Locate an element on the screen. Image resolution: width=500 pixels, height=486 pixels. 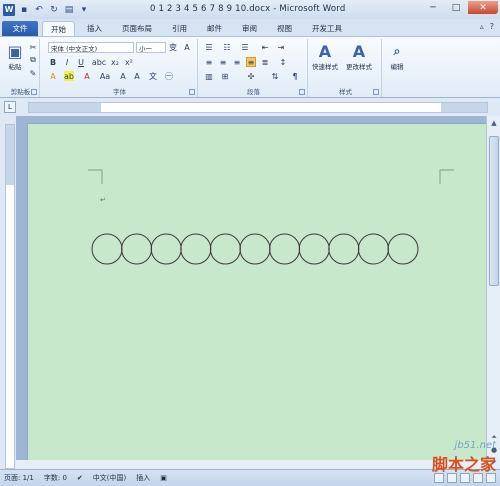
clipboard-launcher-icon is located at coordinates (34, 92).